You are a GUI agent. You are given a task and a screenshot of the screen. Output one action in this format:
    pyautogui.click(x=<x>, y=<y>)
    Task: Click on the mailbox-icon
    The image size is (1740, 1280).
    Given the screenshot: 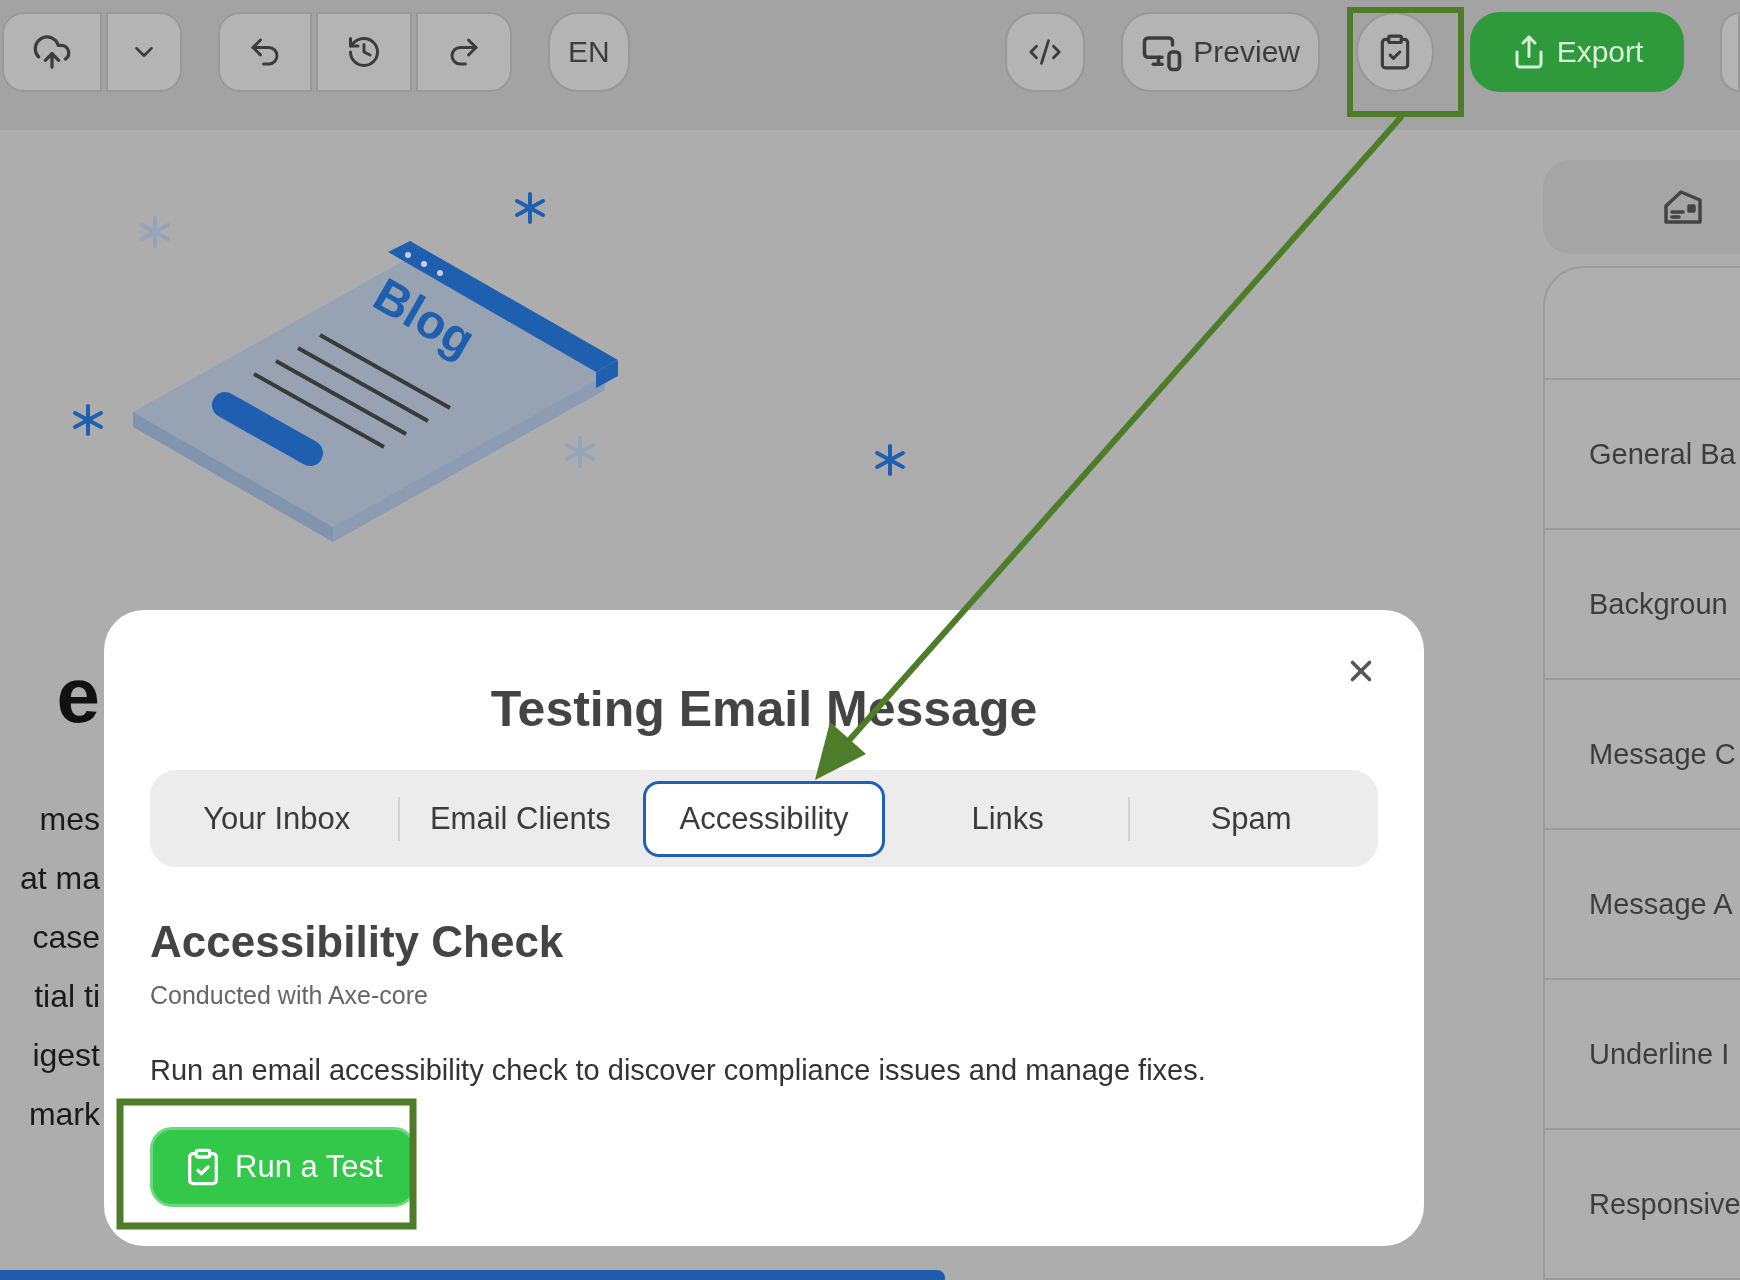 What is the action you would take?
    pyautogui.click(x=1683, y=207)
    